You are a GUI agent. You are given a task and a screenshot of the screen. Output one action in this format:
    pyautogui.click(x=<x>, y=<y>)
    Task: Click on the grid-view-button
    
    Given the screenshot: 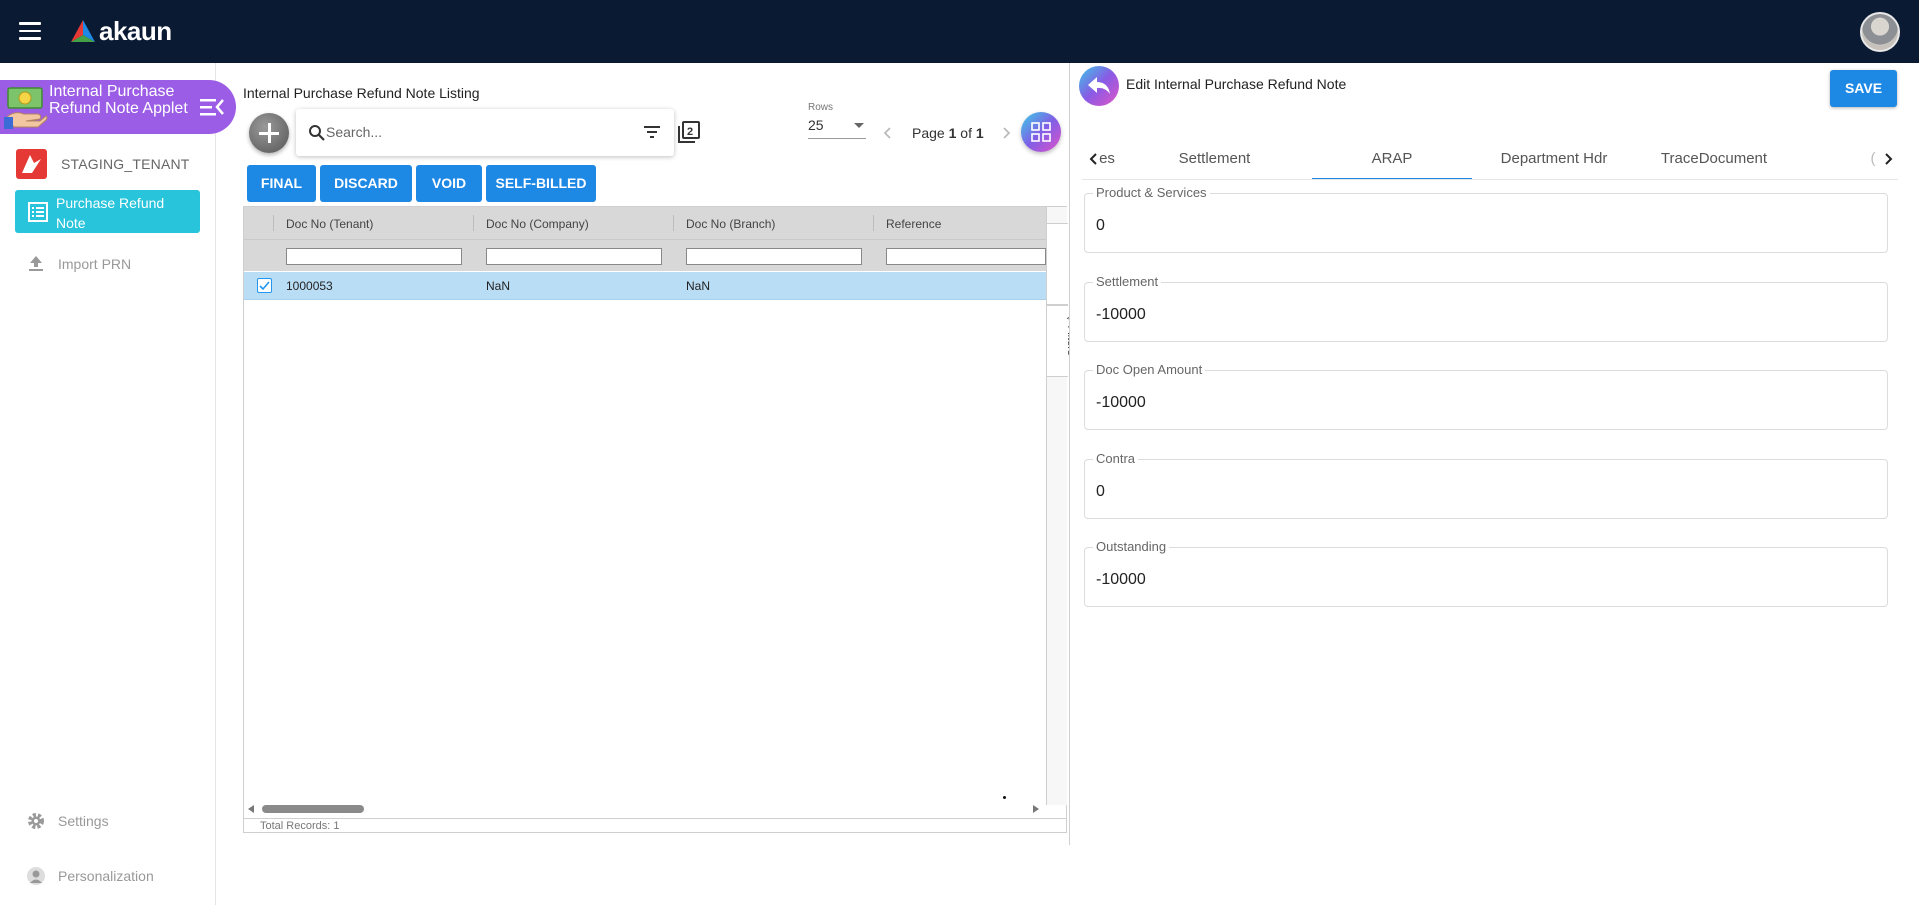 What is the action you would take?
    pyautogui.click(x=1041, y=132)
    